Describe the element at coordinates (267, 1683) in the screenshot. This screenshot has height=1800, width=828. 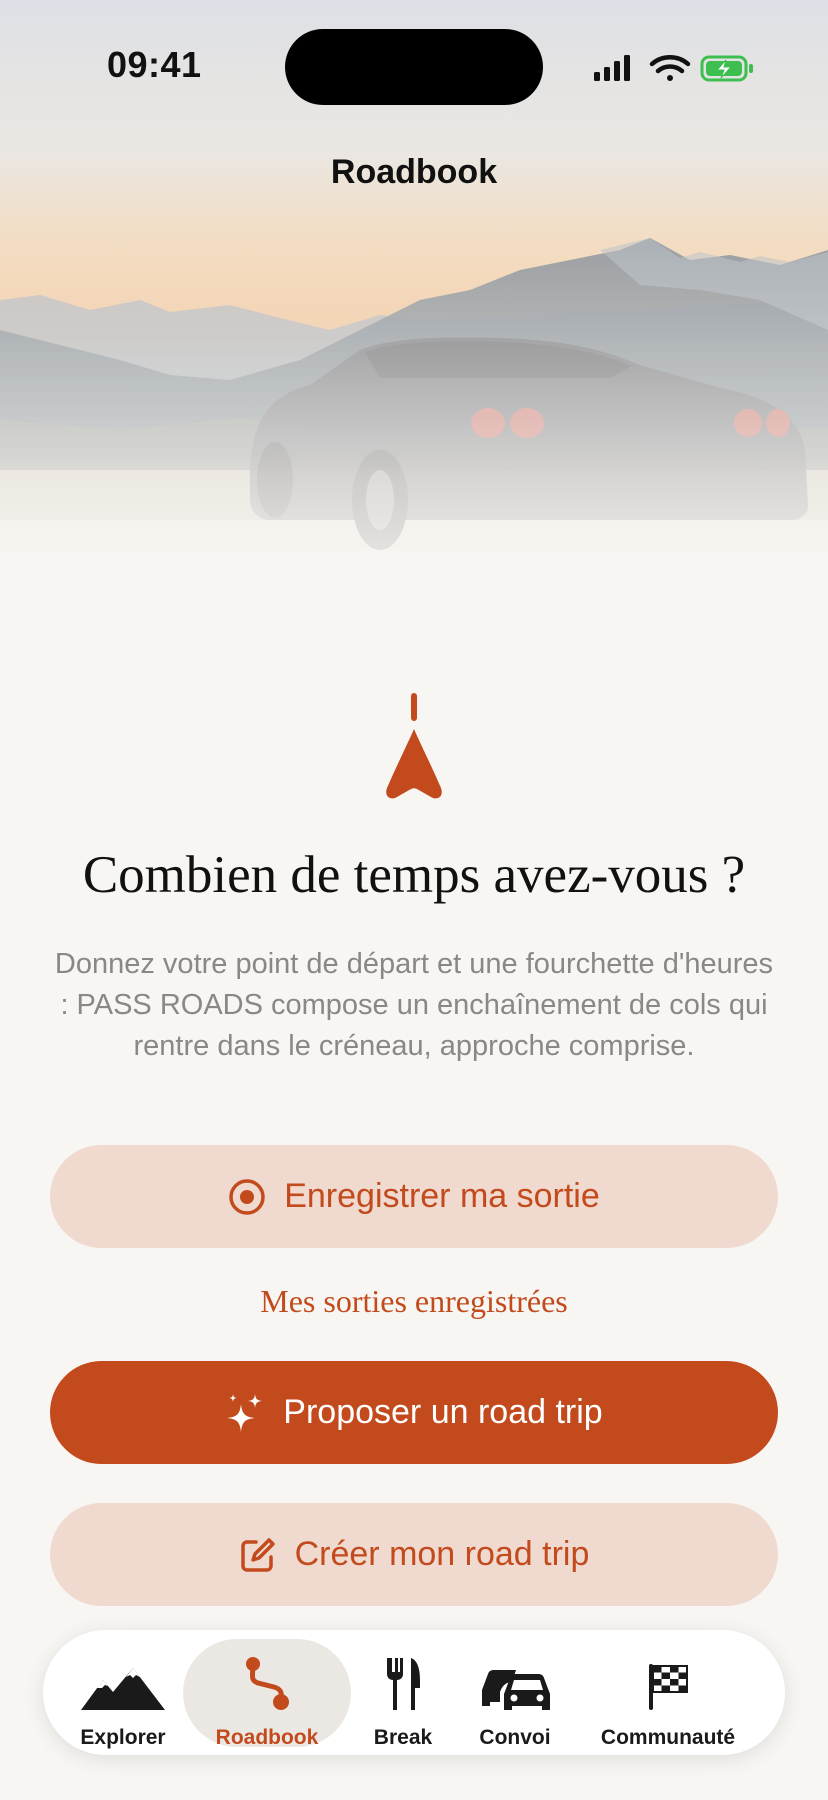
I see `route-icon` at that location.